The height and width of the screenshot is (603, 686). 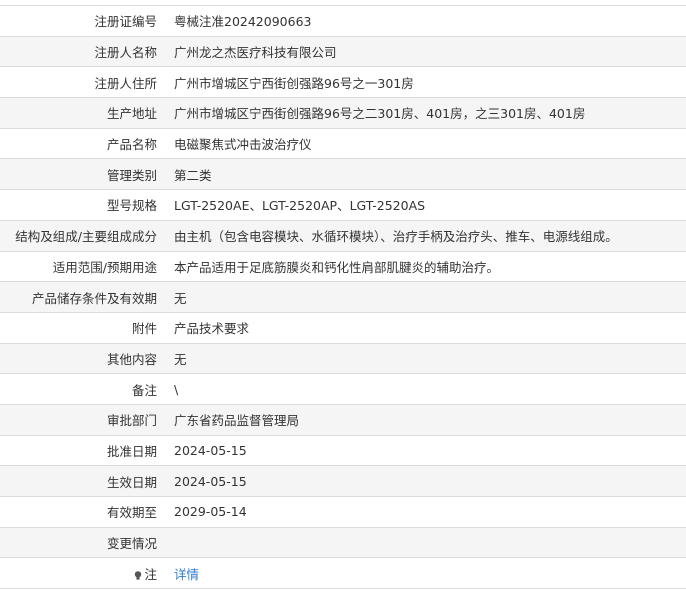 I want to click on row-value: LGT-2520AE、LGT-2520AP、LGT-2520AS, so click(x=425, y=205).